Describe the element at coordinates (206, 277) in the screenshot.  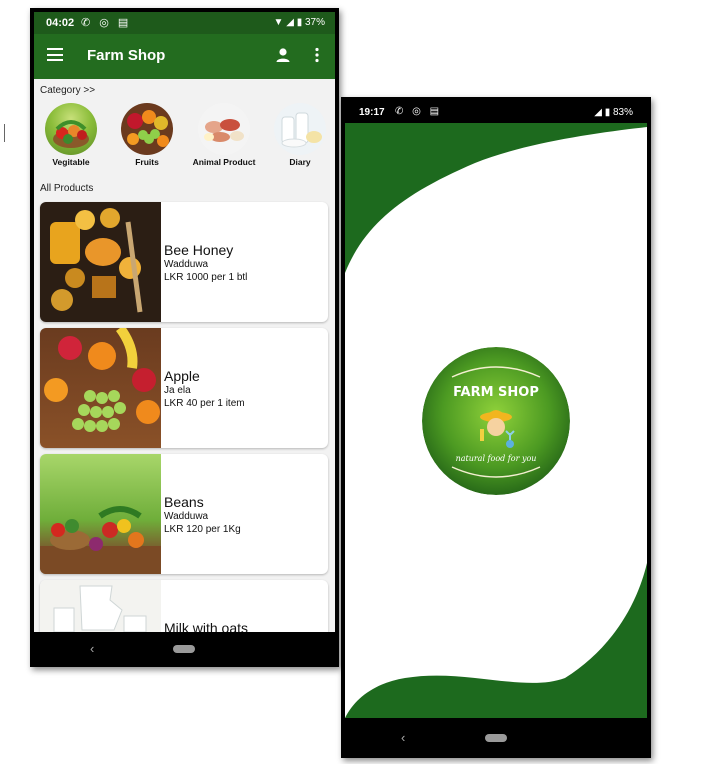
I see `product-price: LKR 1000 per 1 btl` at that location.